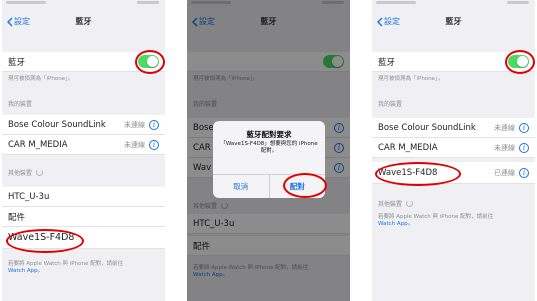 The width and height of the screenshot is (537, 301). I want to click on device-status: 已連線, so click(504, 172).